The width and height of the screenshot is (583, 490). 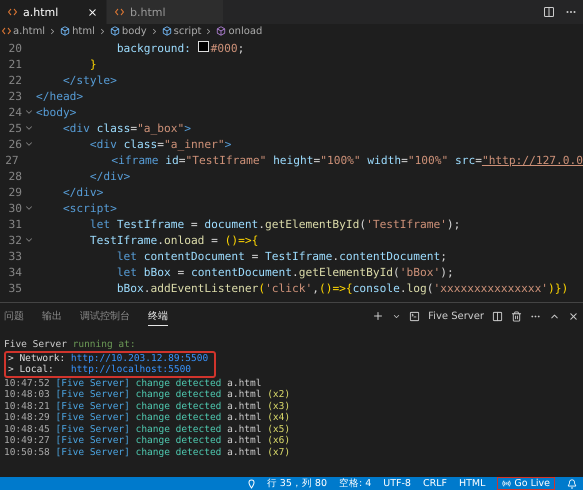 I want to click on line-number: 35, so click(x=15, y=288).